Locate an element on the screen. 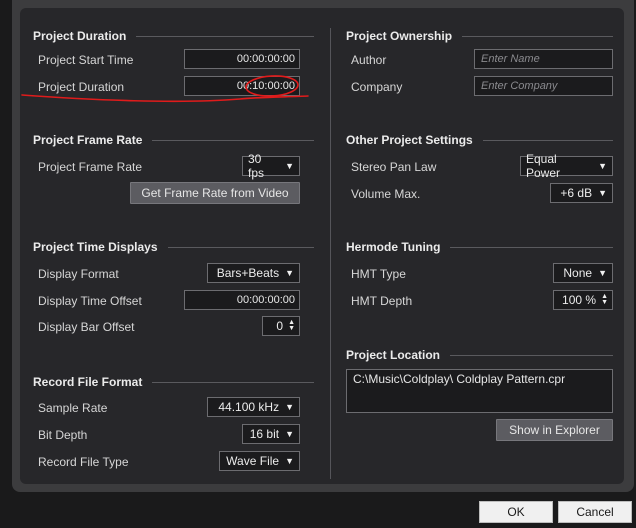 The height and width of the screenshot is (528, 636). author-label: Author is located at coordinates (369, 60).